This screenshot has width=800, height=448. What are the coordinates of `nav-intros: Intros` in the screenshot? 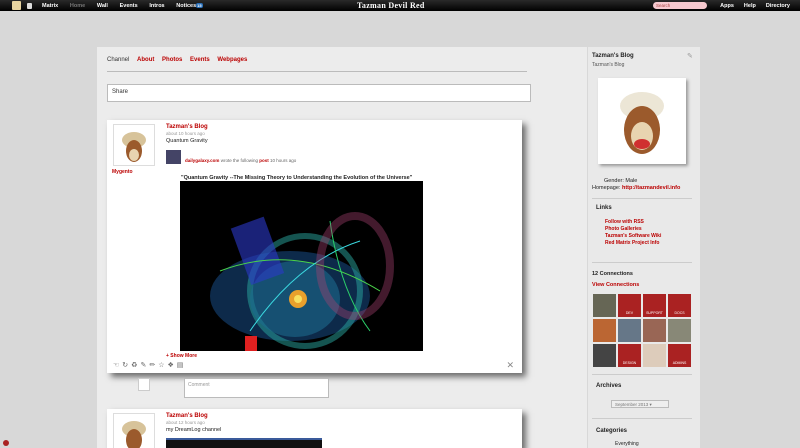 It's located at (156, 6).